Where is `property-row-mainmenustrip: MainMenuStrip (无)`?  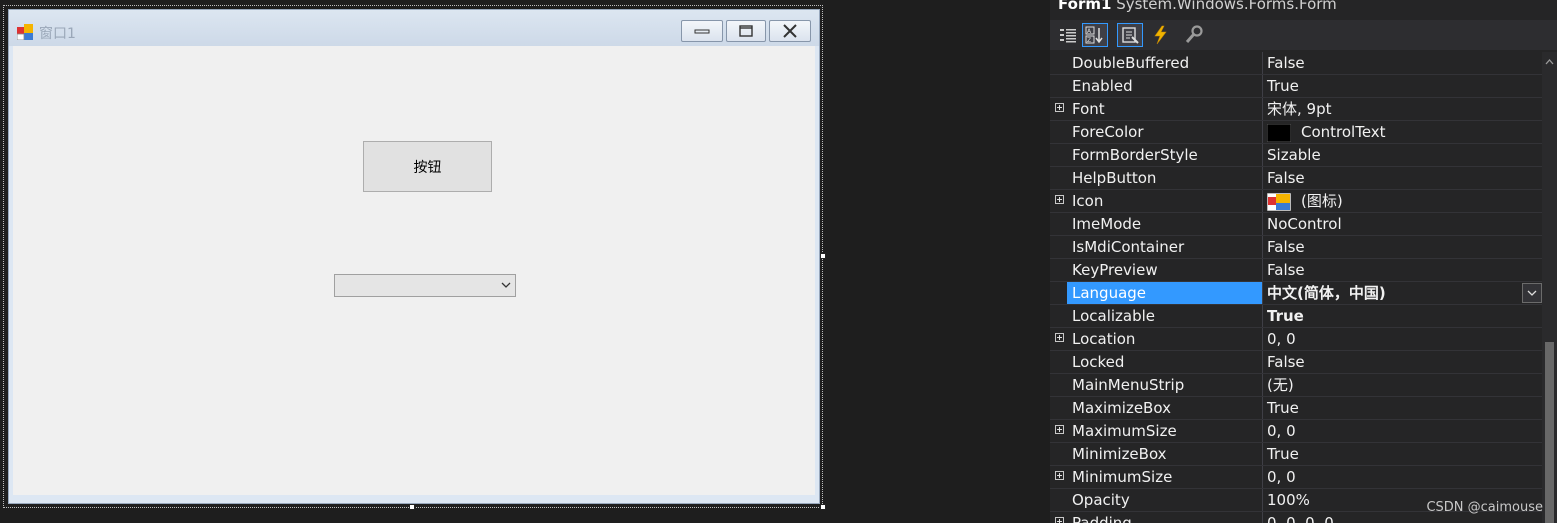
property-row-mainmenustrip: MainMenuStrip (无) is located at coordinates (1296, 385).